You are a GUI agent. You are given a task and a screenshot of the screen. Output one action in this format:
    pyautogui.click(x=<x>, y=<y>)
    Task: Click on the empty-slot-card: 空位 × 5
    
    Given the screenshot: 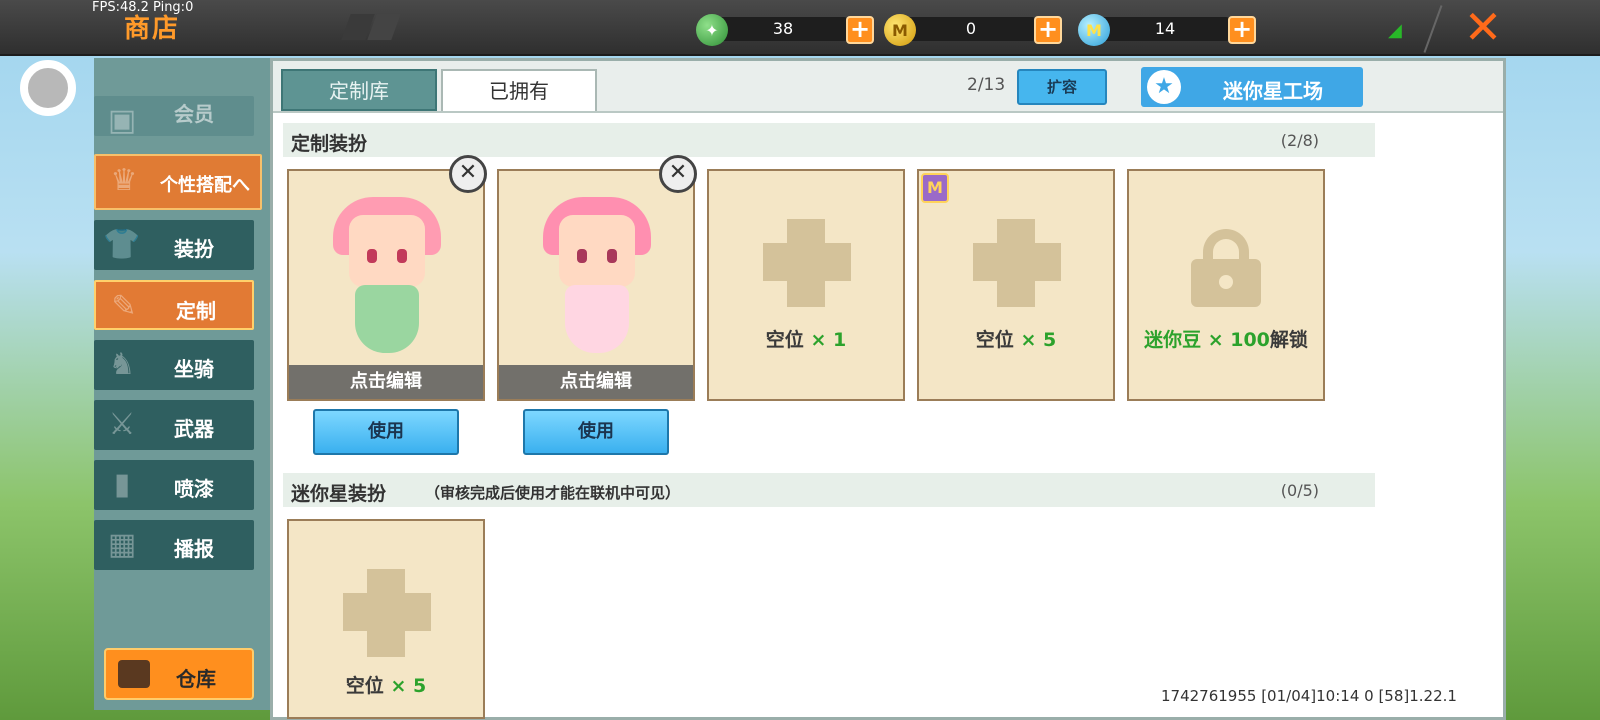 What is the action you would take?
    pyautogui.click(x=386, y=619)
    